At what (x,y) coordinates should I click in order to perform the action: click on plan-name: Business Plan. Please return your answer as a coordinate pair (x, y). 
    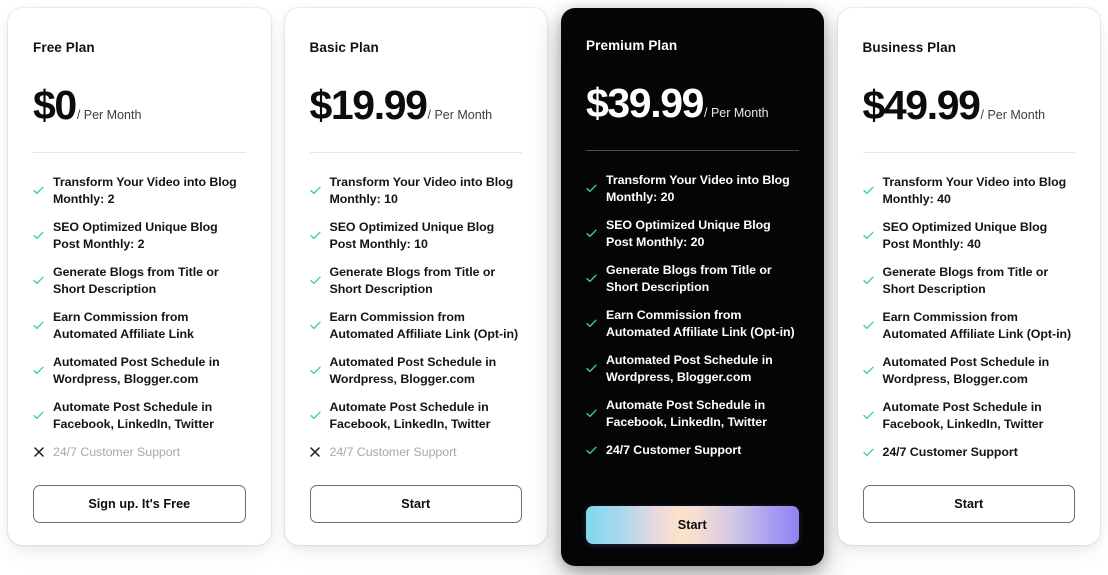
    Looking at the image, I should click on (909, 47).